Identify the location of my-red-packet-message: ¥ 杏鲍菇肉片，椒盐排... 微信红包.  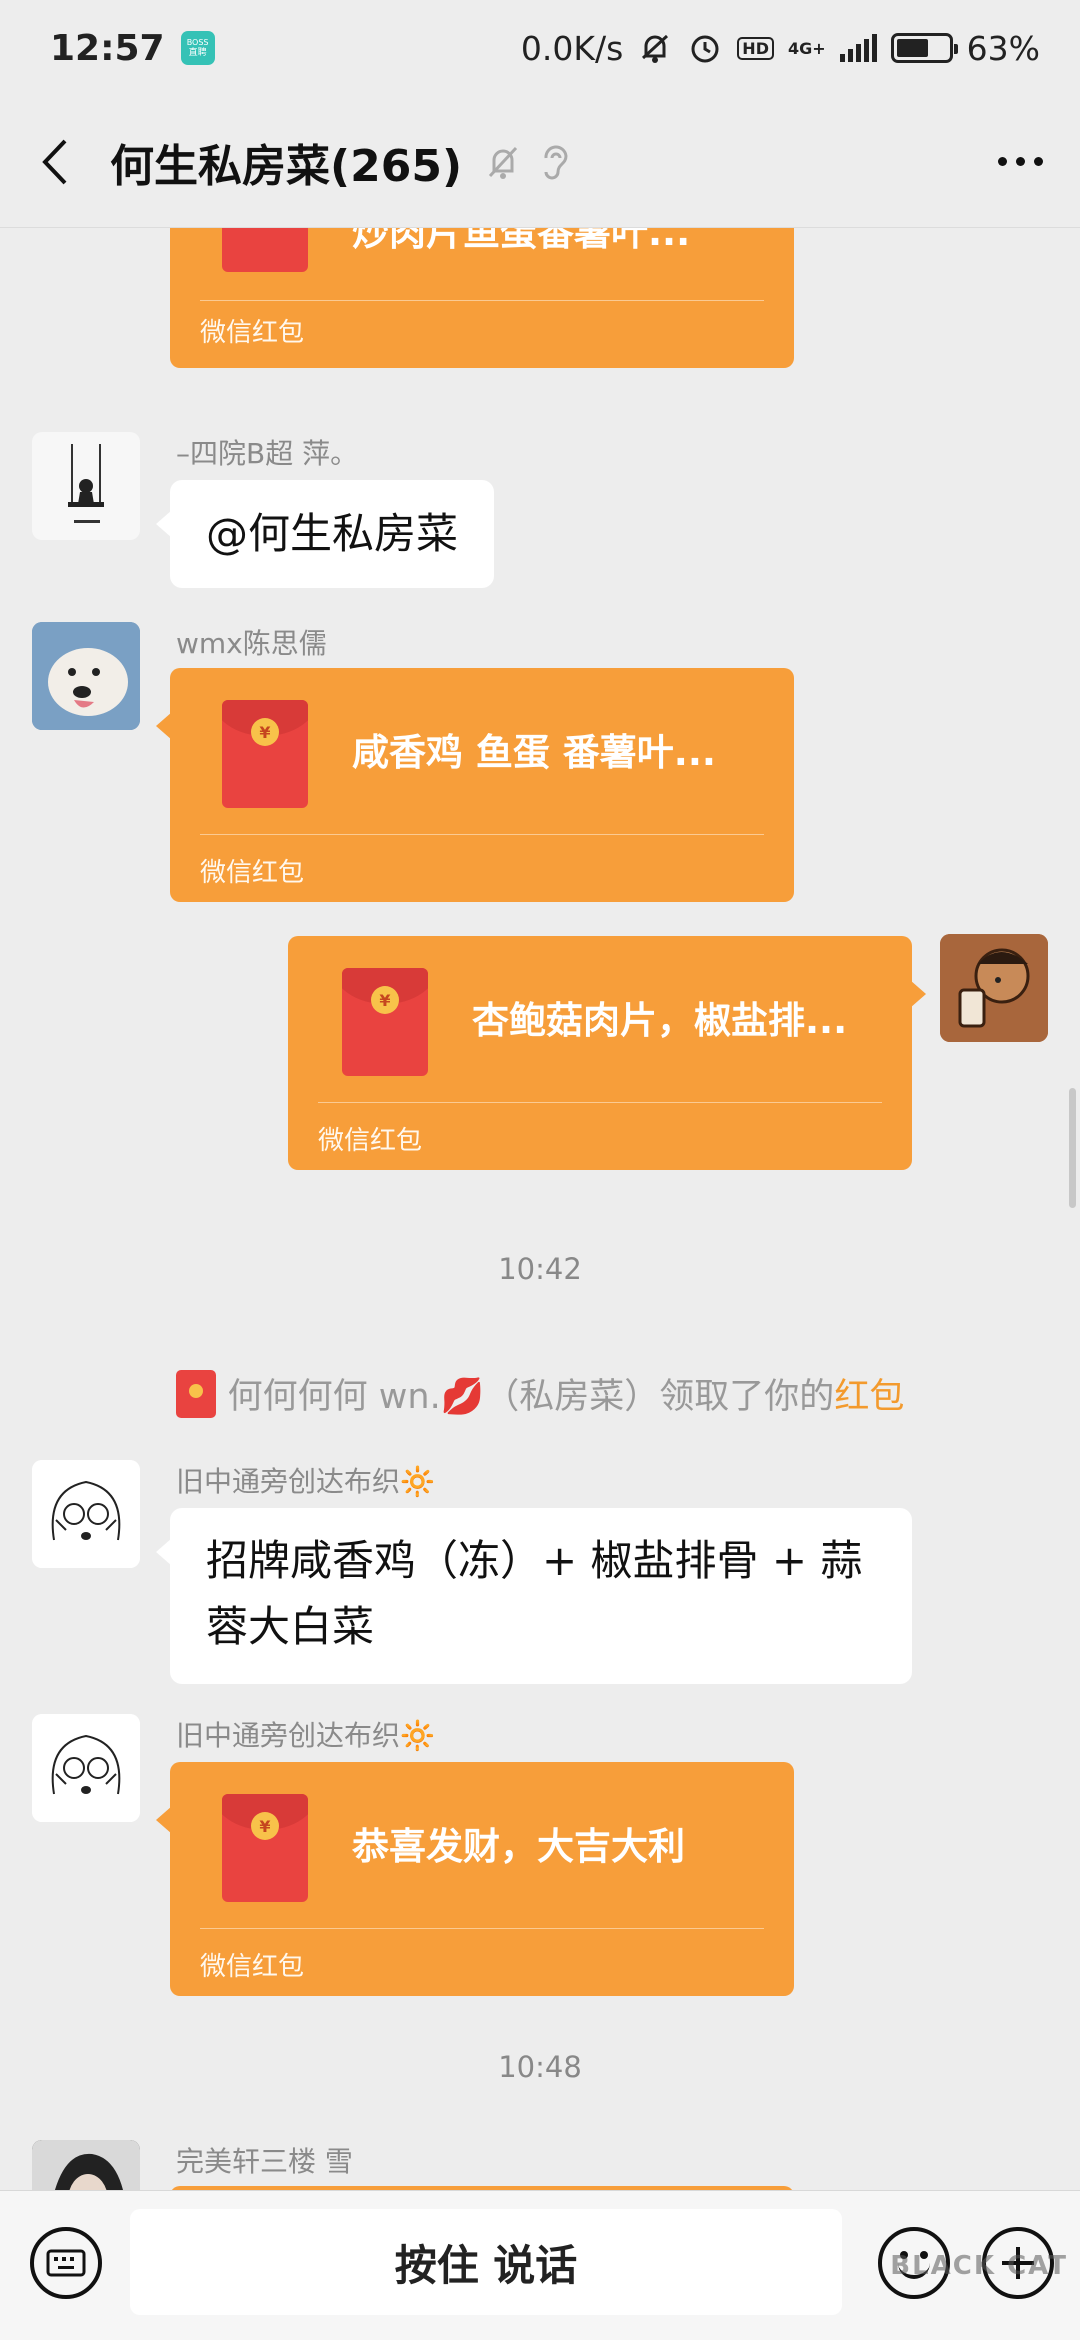
(607, 1053).